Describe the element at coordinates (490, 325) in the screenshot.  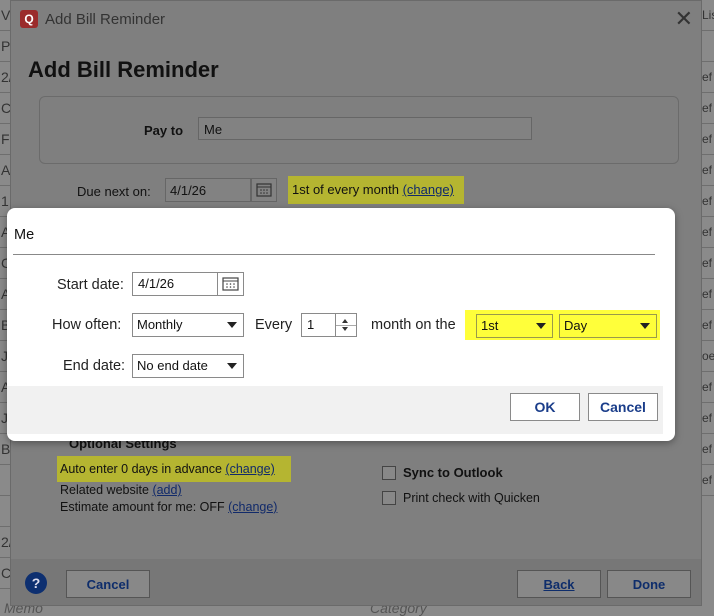
I see `day-number-value: 1st` at that location.